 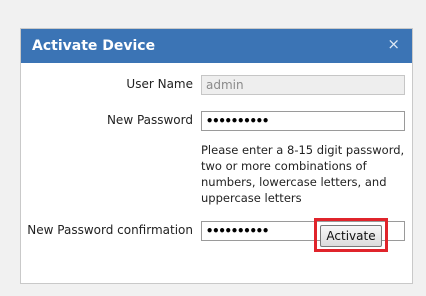 I want to click on dialog-titlebar: Activate Device ×, so click(x=216, y=46).